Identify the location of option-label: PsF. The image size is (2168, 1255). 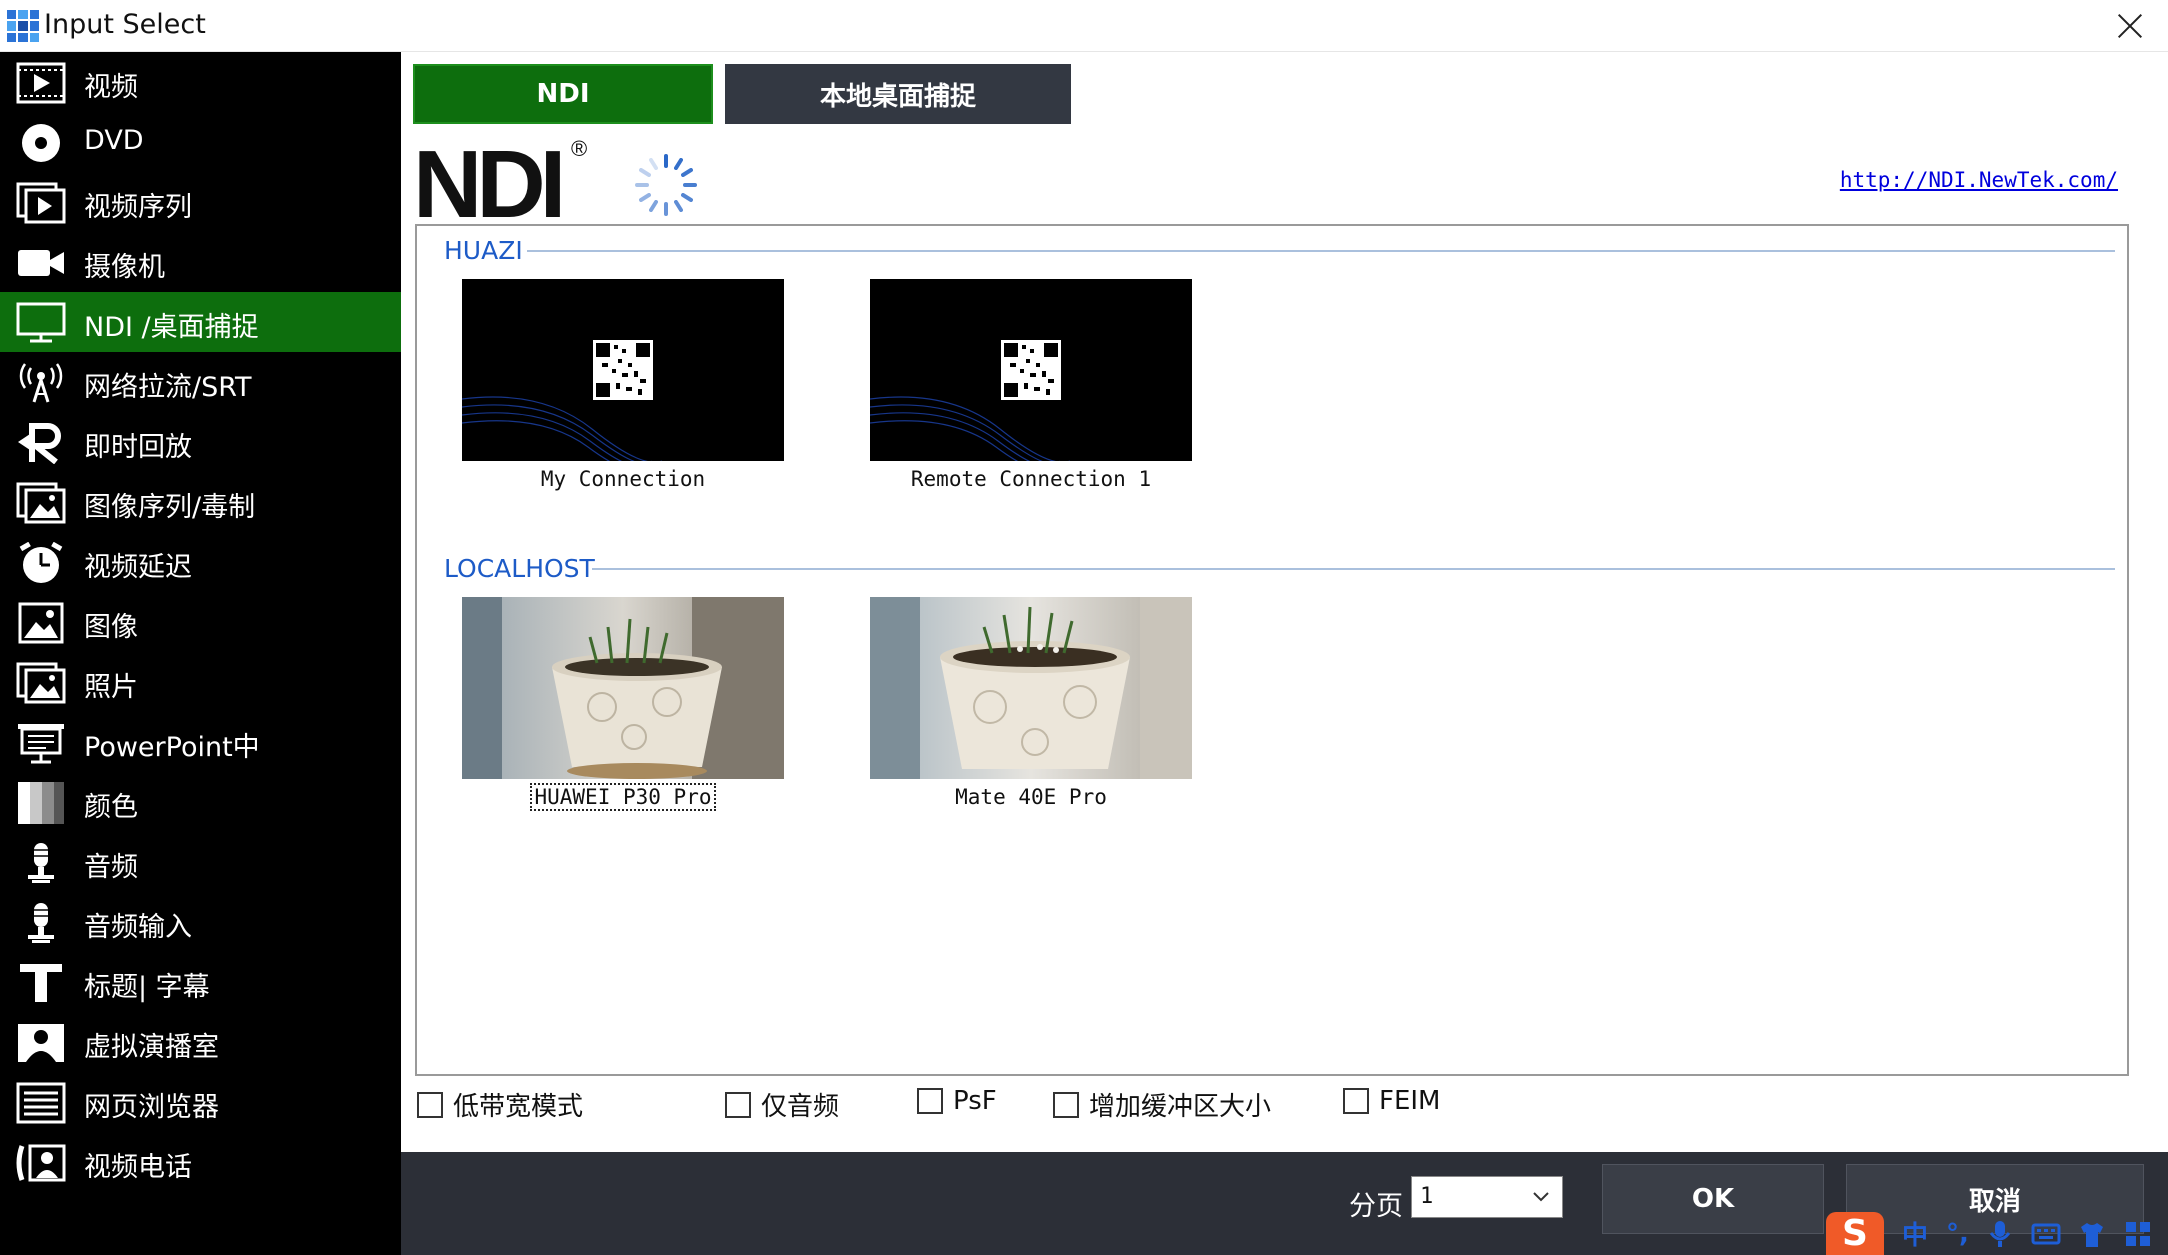
(975, 1101).